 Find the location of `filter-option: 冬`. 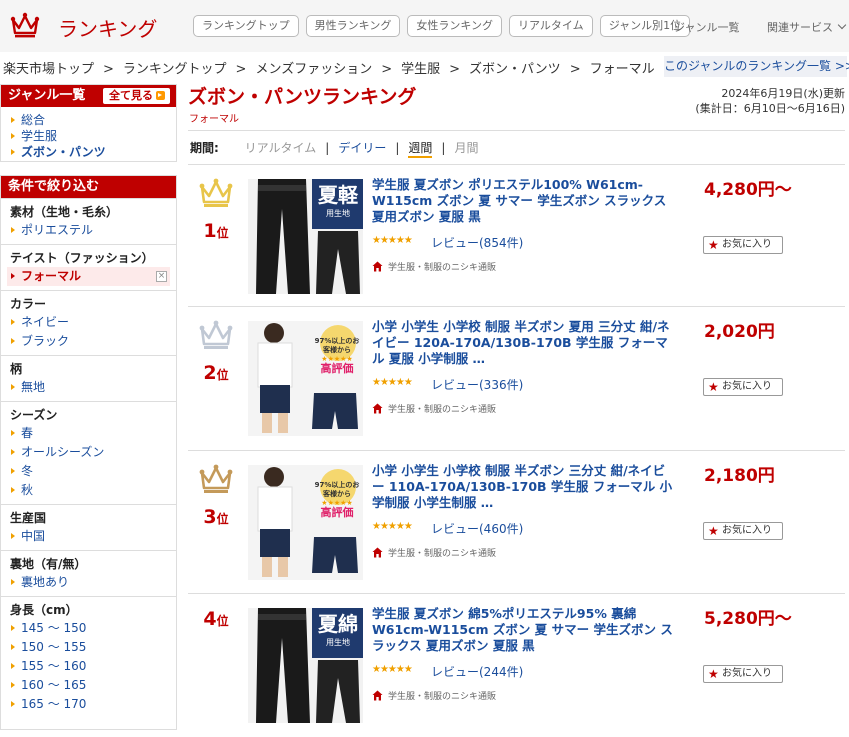

filter-option: 冬 is located at coordinates (89, 471).